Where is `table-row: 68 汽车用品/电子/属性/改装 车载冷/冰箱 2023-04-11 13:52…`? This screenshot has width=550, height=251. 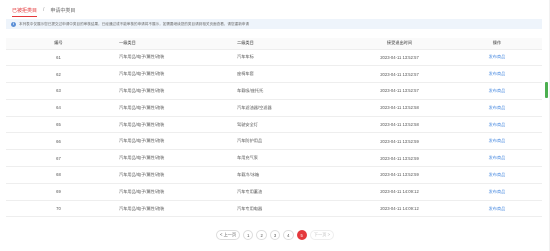
table-row: 68 汽车用品/电子/属性/改装 车载冷/冰箱 2023-04-11 13:52… is located at coordinates (274, 175).